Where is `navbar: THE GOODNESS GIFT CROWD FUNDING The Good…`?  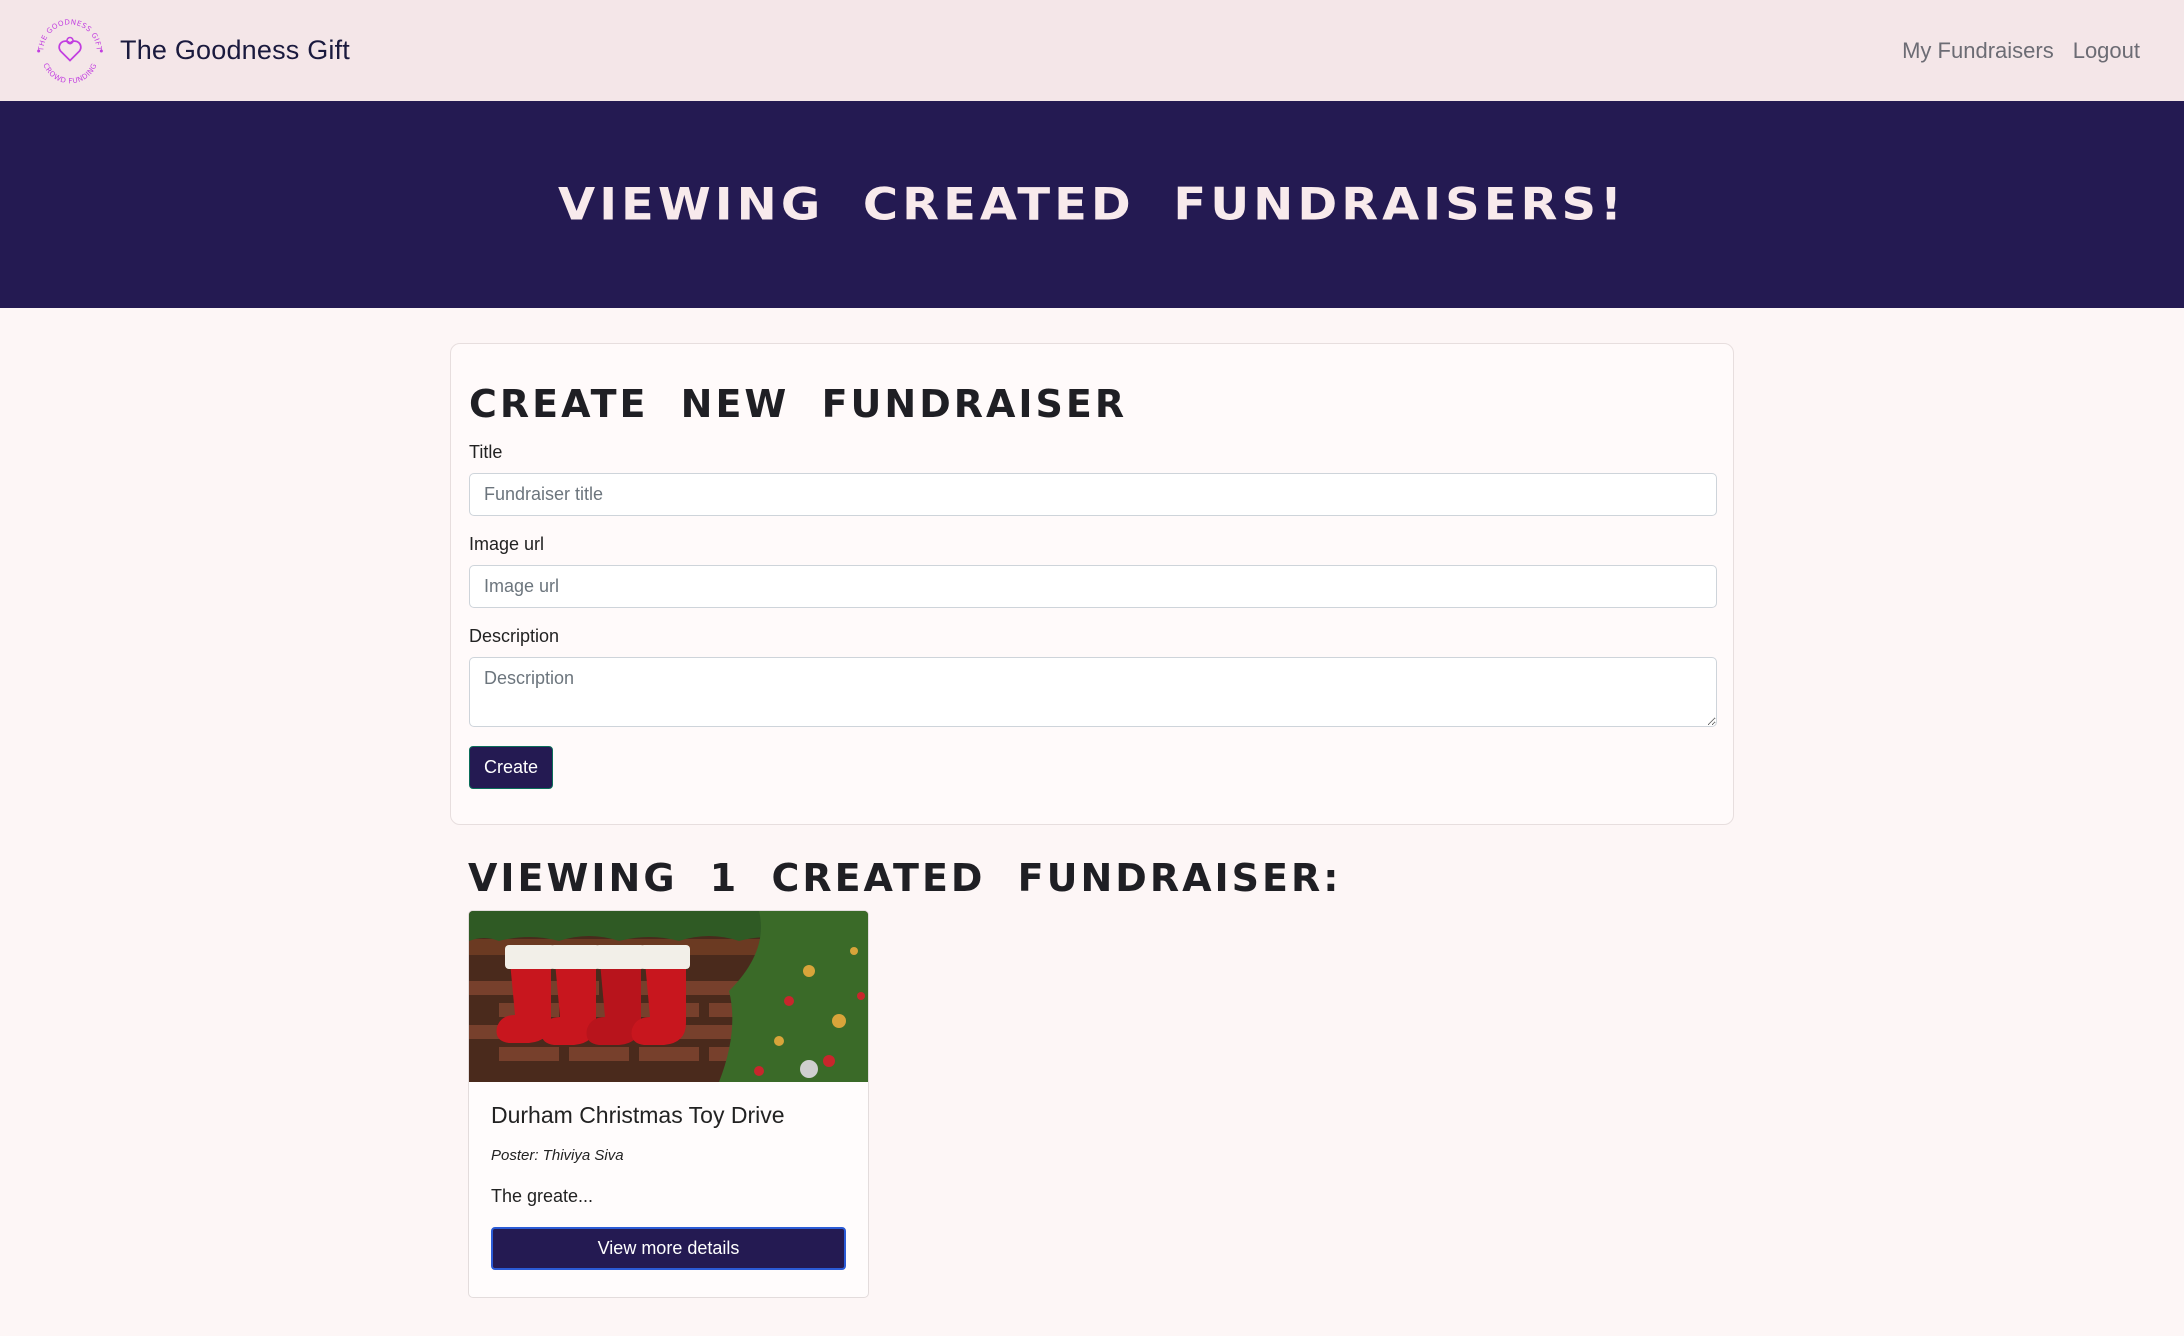 navbar: THE GOODNESS GIFT CROWD FUNDING The Good… is located at coordinates (1092, 50).